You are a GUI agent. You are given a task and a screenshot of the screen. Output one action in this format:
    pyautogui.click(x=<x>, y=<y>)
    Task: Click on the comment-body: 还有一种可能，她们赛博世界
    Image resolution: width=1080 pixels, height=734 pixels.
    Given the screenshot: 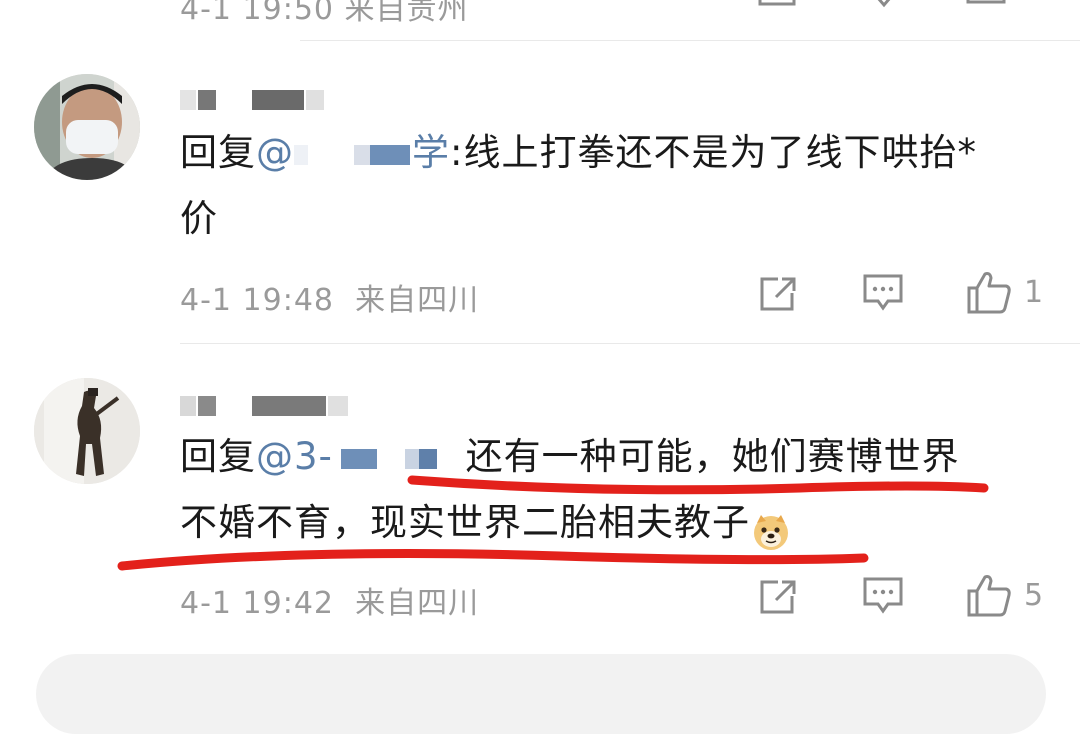 What is the action you would take?
    pyautogui.click(x=712, y=456)
    